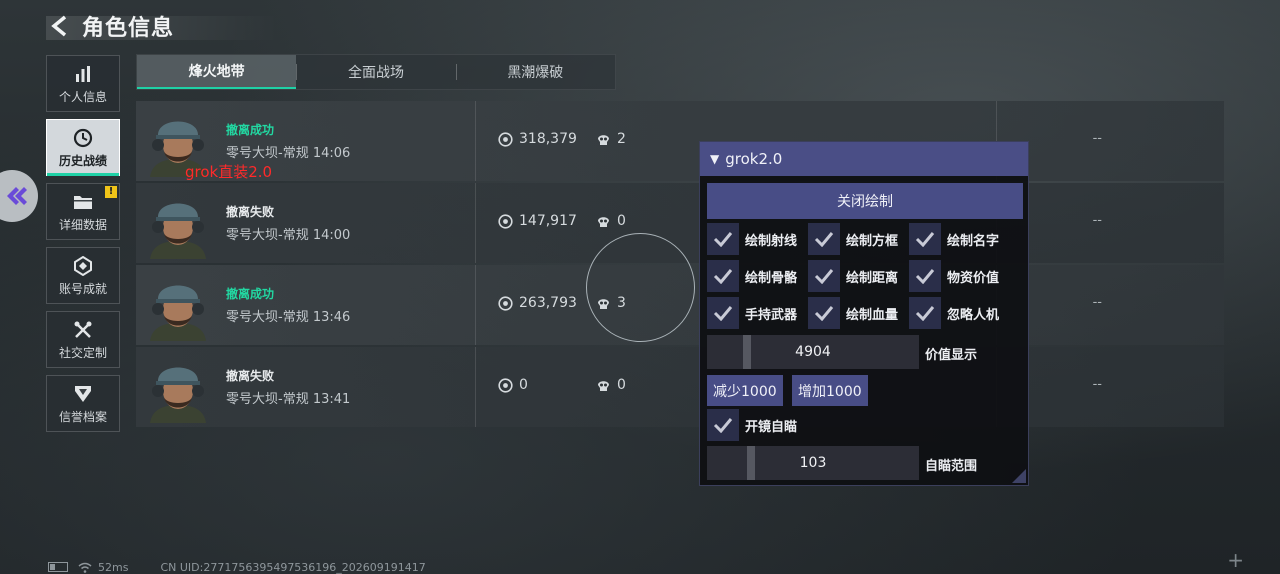 This screenshot has width=1280, height=574. Describe the element at coordinates (680, 141) in the screenshot. I see `match-record-row: 撤离成功 零号大坝-常规 14:06 318,379 2 --` at that location.